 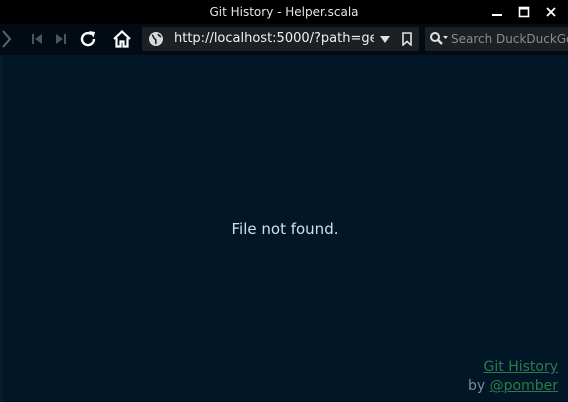 What do you see at coordinates (1, 228) in the screenshot?
I see `left-border` at bounding box center [1, 228].